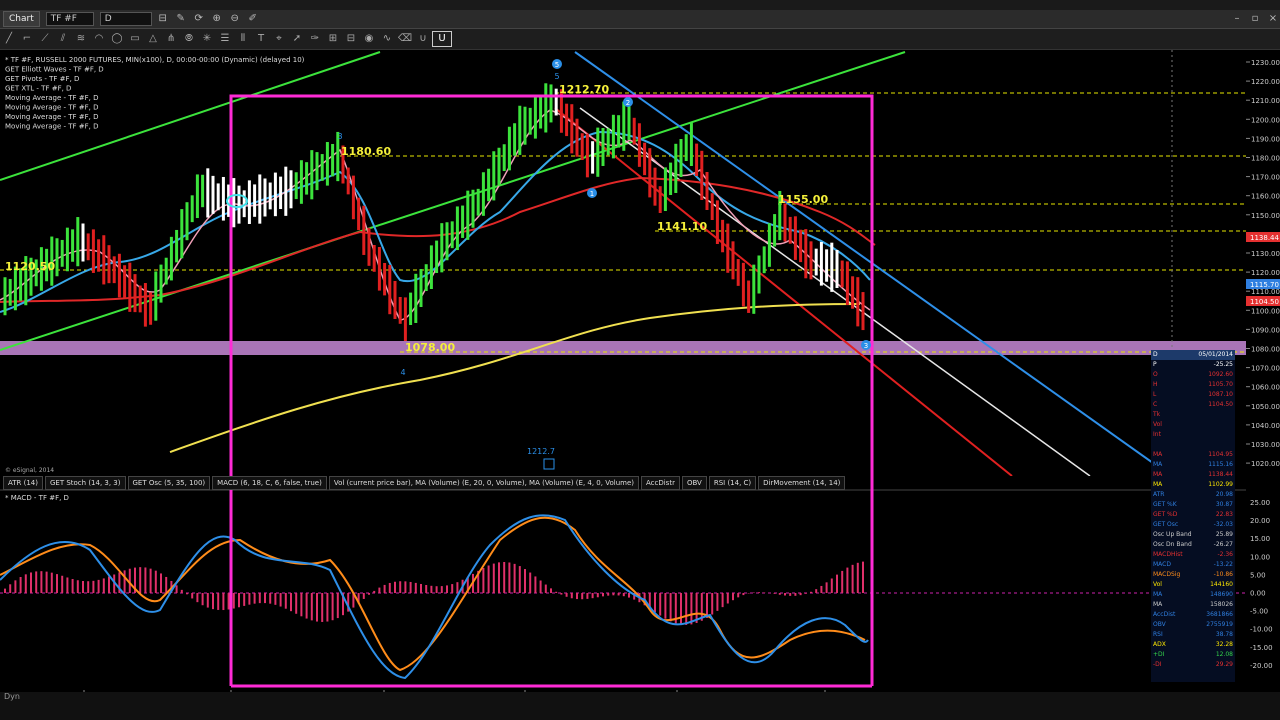 Image resolution: width=1280 pixels, height=720 pixels. Describe the element at coordinates (1158, 634) in the screenshot. I see `data-window-key: RSI` at that location.